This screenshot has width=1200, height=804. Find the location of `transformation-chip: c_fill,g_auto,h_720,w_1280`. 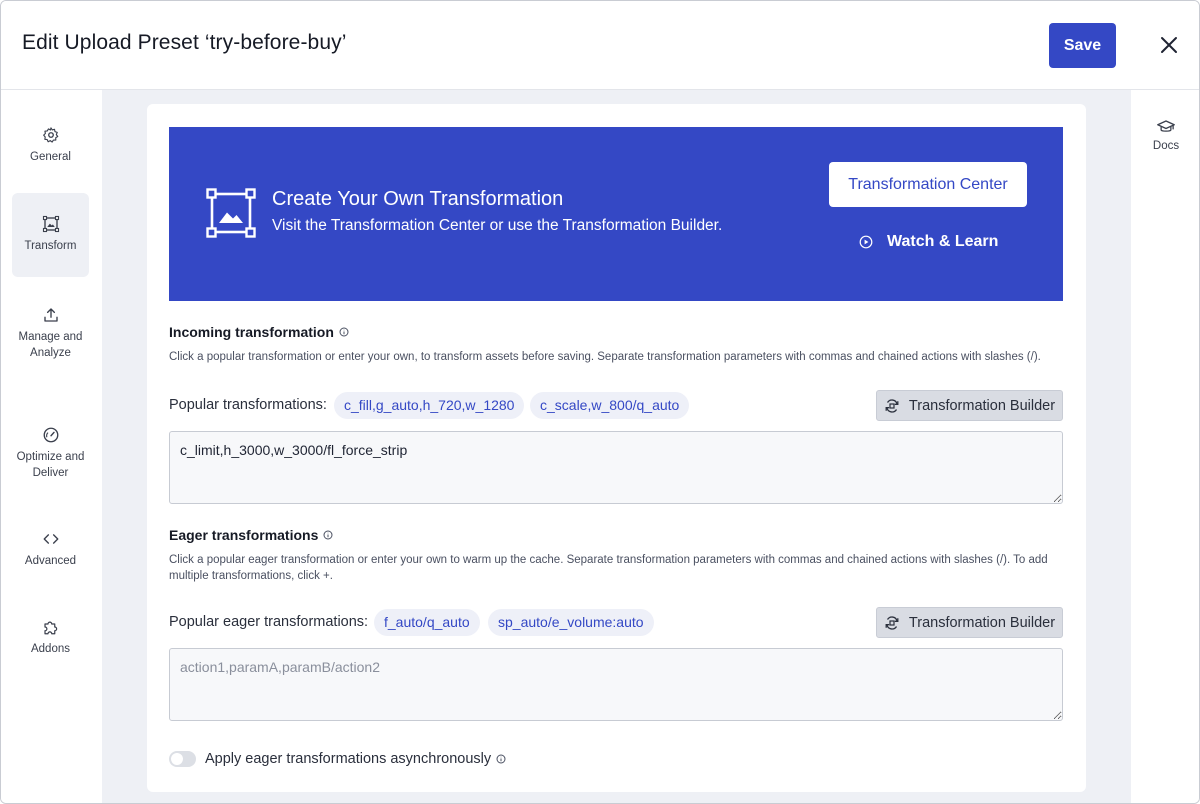

transformation-chip: c_fill,g_auto,h_720,w_1280 is located at coordinates (429, 405).